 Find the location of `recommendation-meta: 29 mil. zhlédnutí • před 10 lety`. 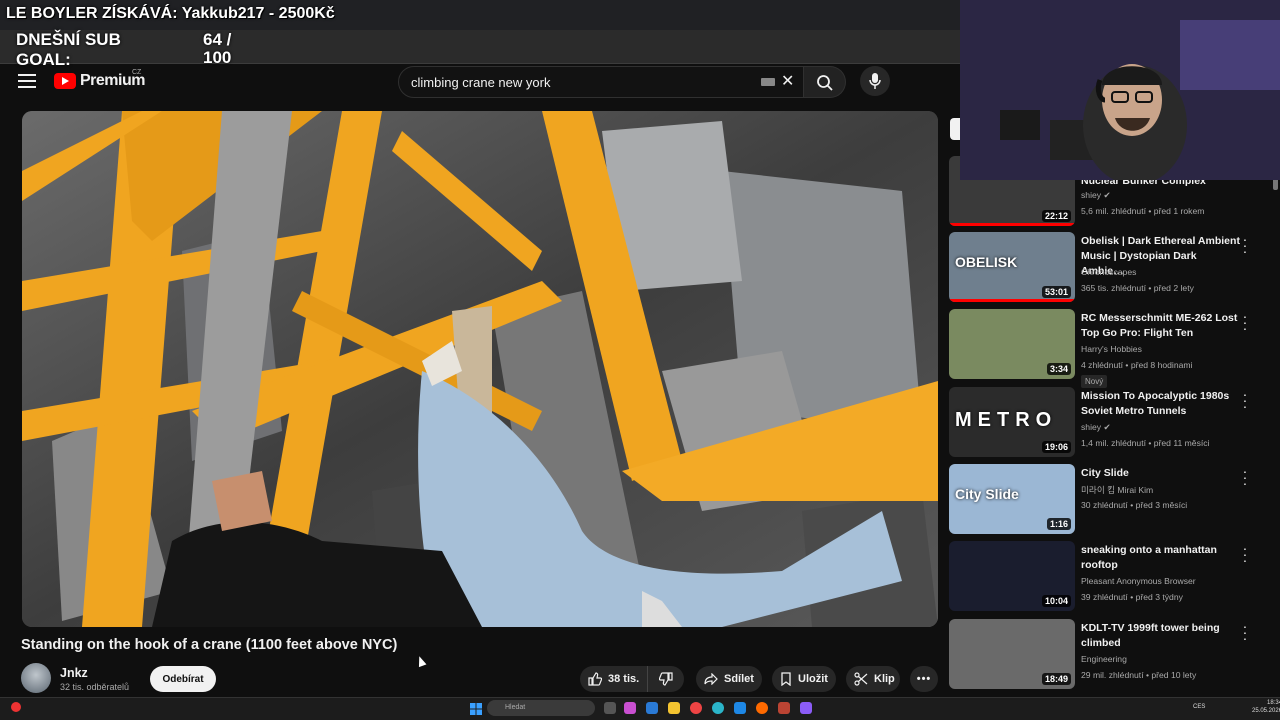

recommendation-meta: 29 mil. zhlédnutí • před 10 lety is located at coordinates (1139, 675).